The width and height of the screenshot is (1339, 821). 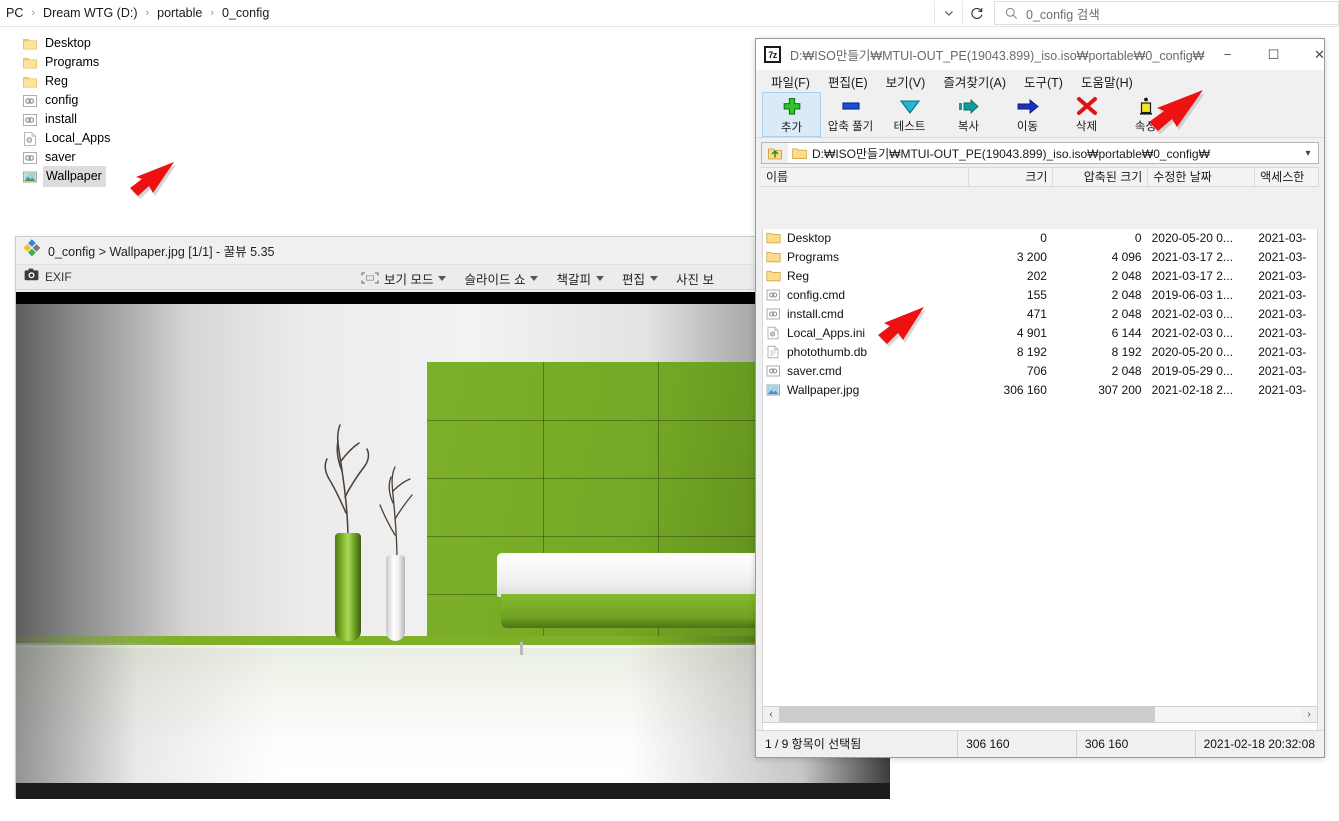 I want to click on horizontal-scrollbar: ‹ ›, so click(x=1040, y=714).